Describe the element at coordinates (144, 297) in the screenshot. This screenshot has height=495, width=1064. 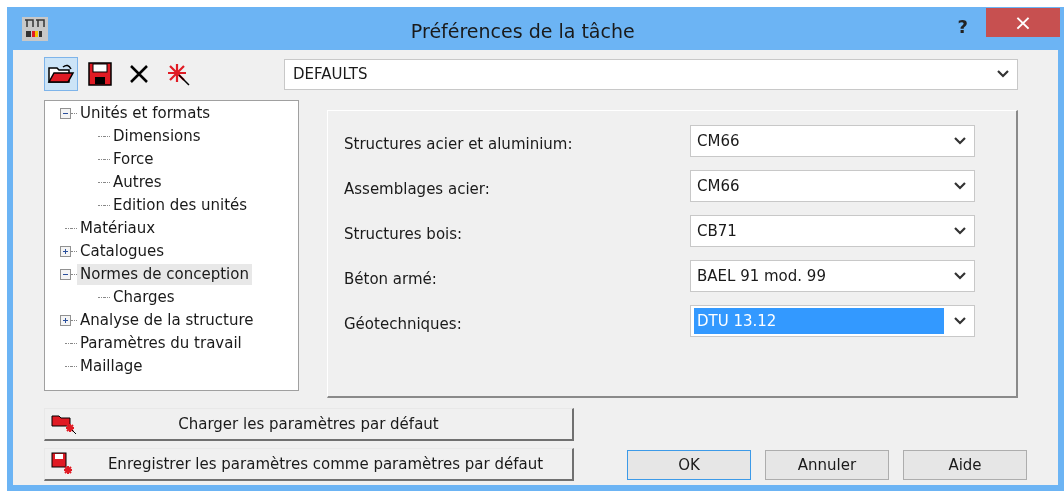
I see `tree-item: Charges` at that location.